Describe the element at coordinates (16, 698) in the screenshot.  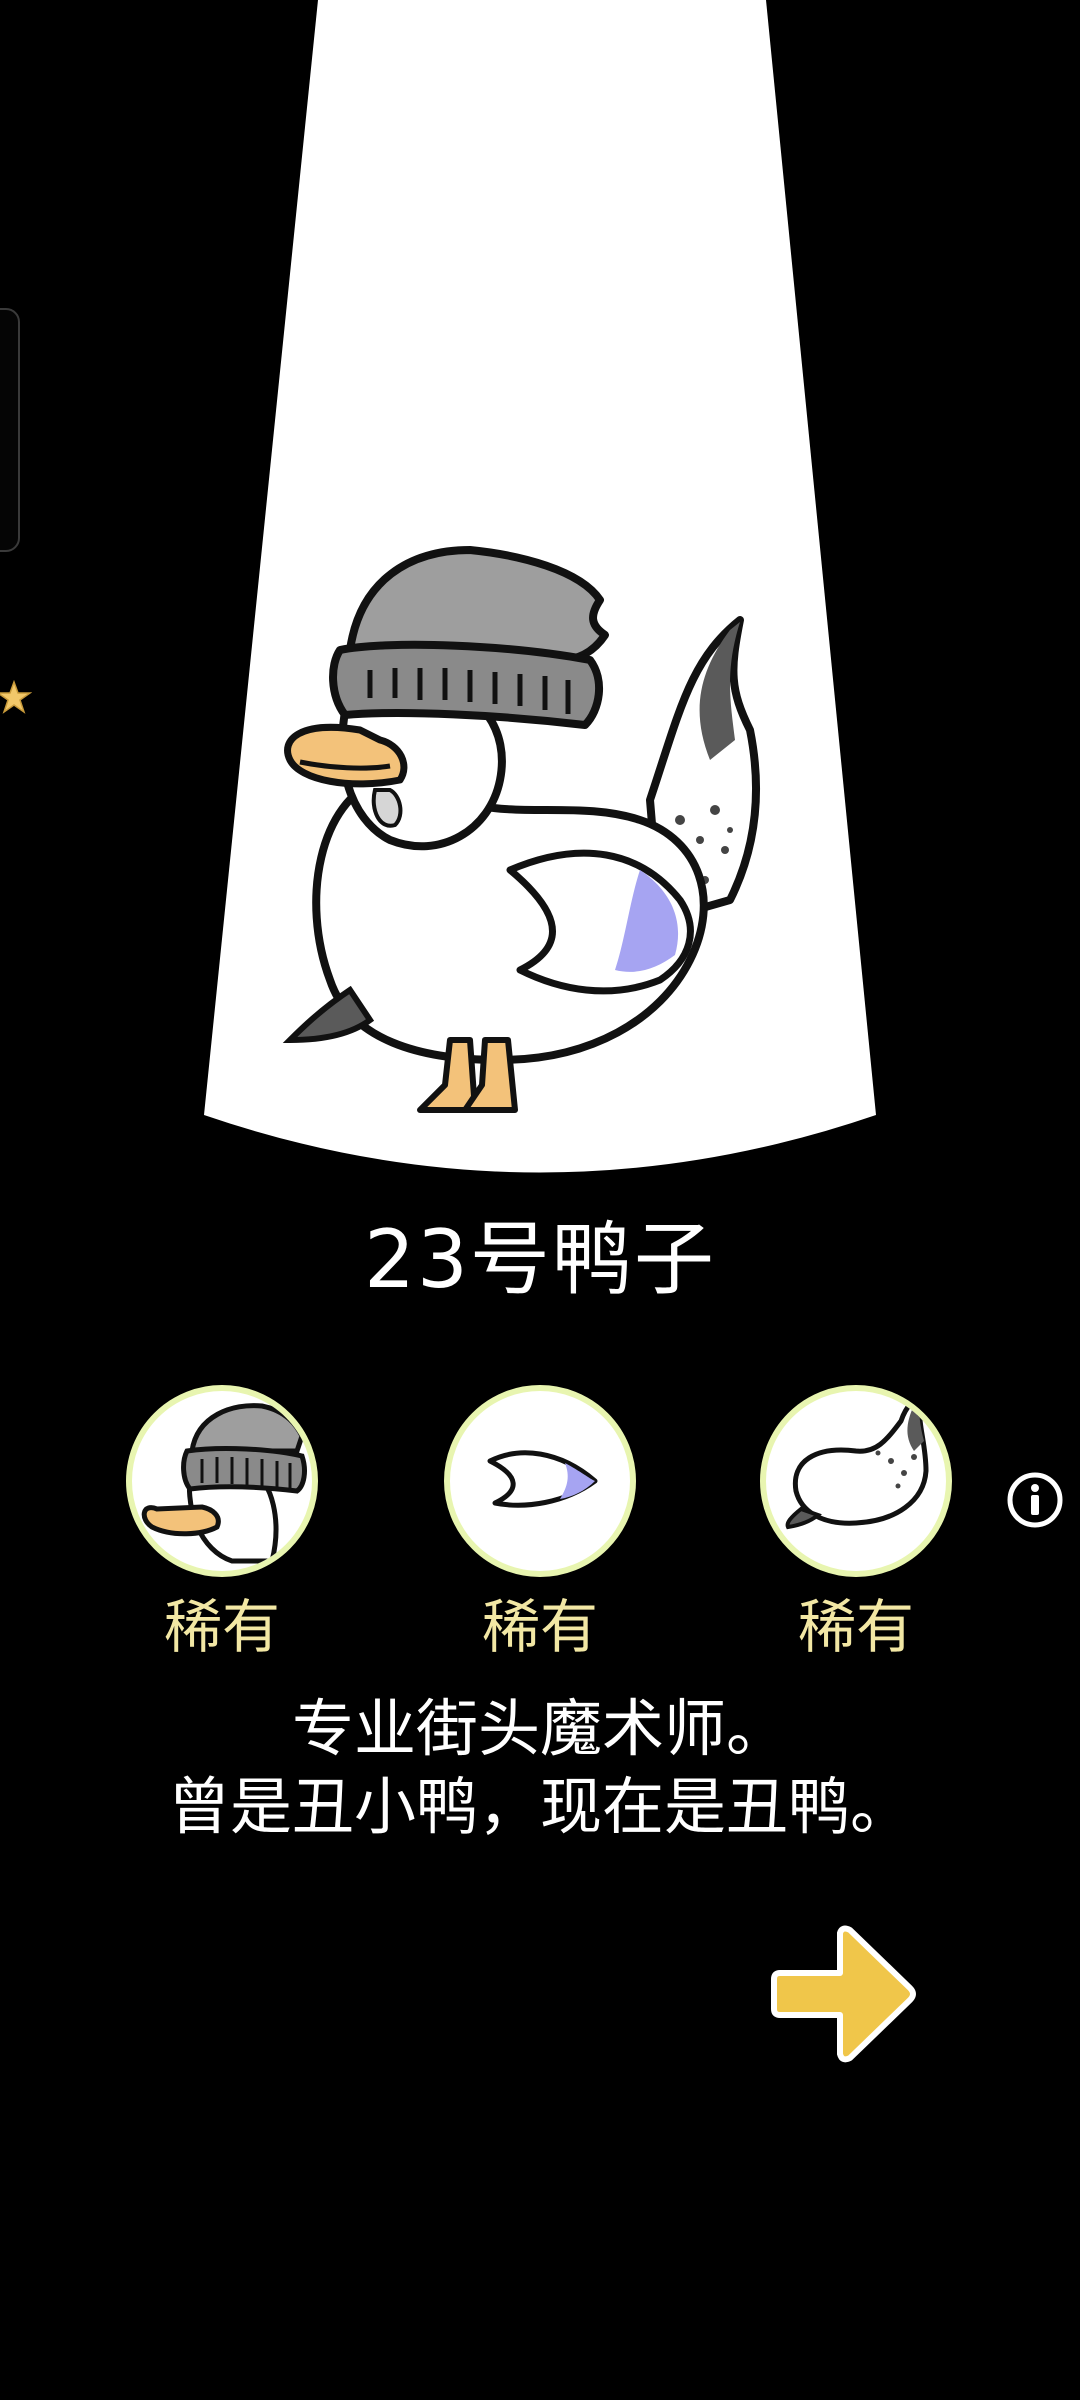
I see `star-icon` at that location.